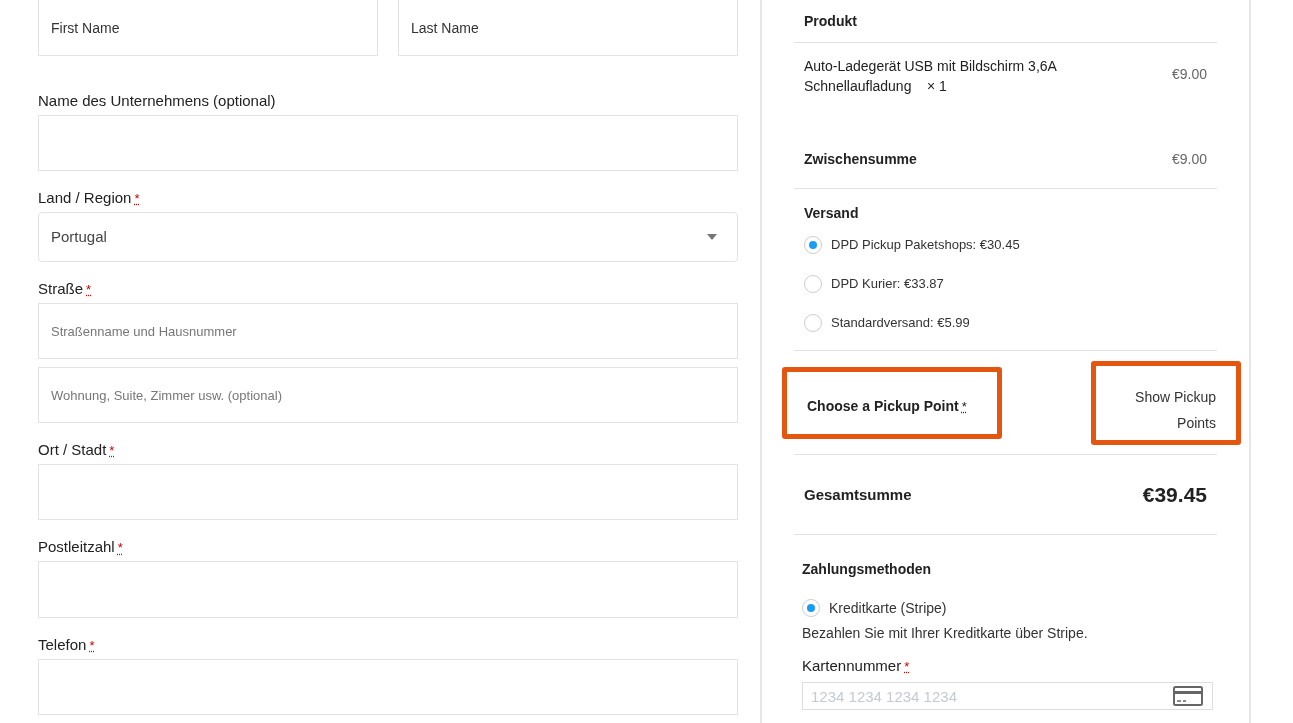 The image size is (1293, 723). What do you see at coordinates (925, 244) in the screenshot?
I see `shipping-option: DPD Pickup Paketshops: €30.45` at bounding box center [925, 244].